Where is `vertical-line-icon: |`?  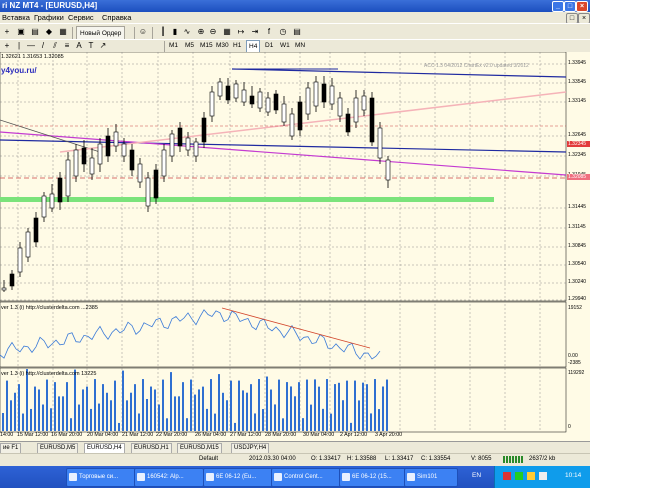
vertical-line-icon: | is located at coordinates (19, 46).